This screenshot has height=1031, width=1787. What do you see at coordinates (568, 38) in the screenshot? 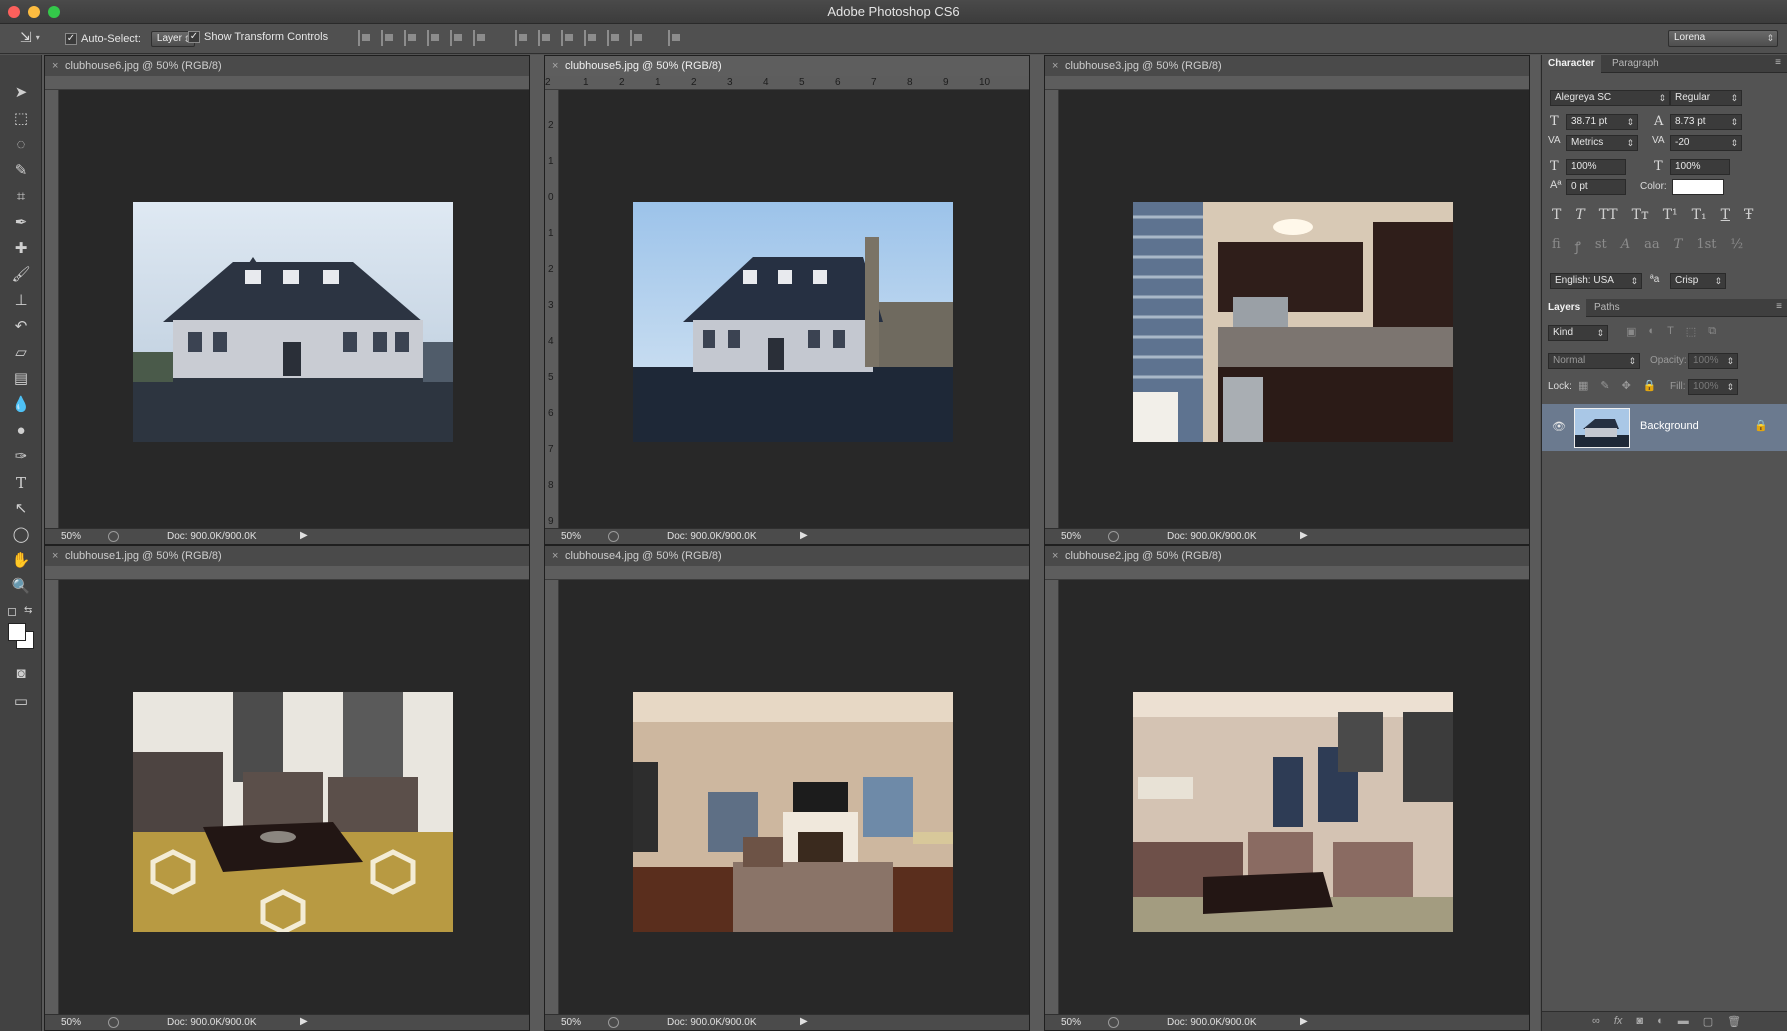
I see `distribute-bottom-icon` at bounding box center [568, 38].